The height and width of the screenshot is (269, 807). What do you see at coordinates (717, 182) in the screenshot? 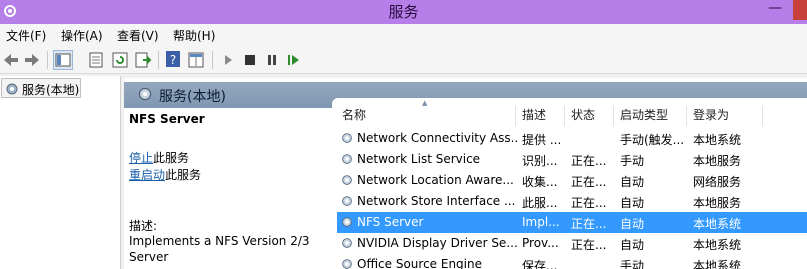
I see `cell-logon: 网络服务` at bounding box center [717, 182].